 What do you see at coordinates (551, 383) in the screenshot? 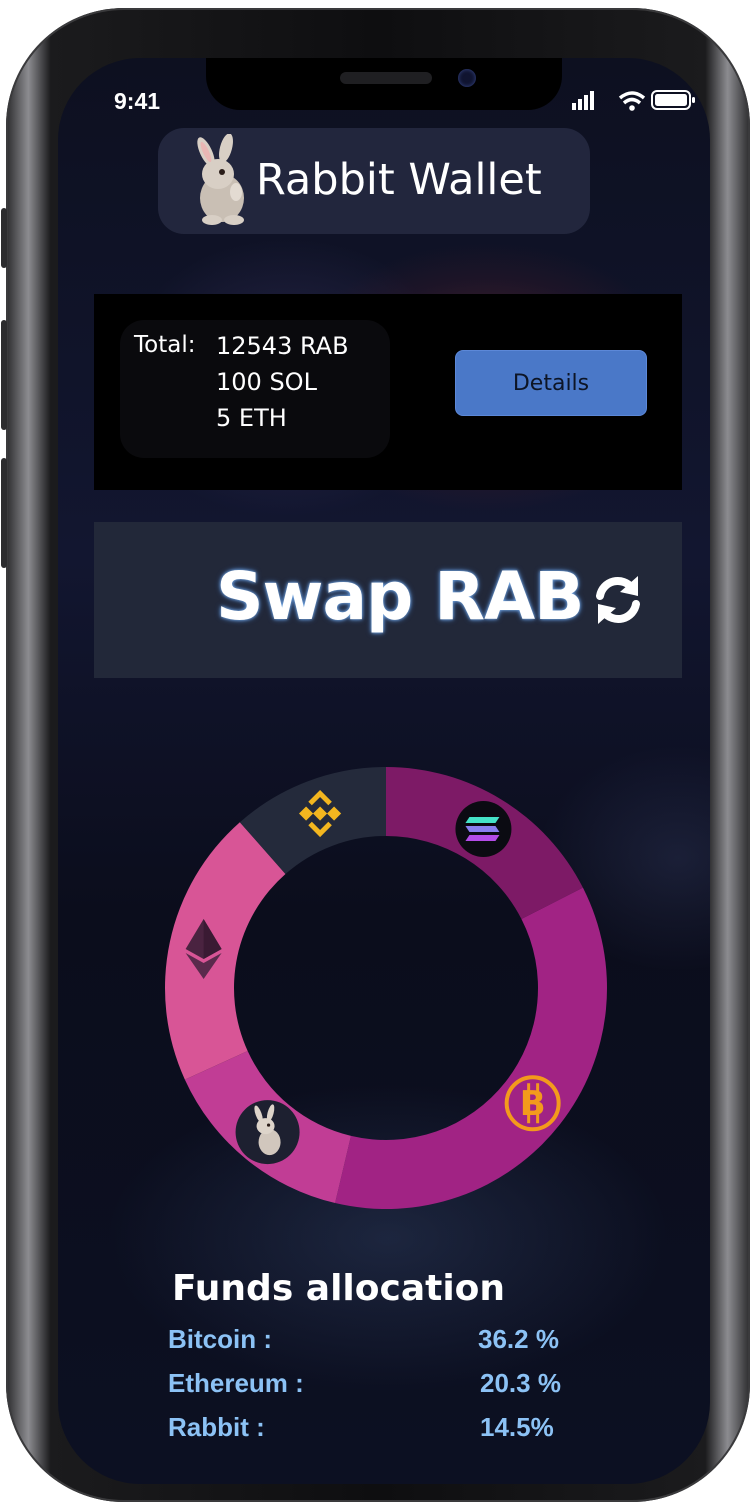
I see `details-button: Details` at bounding box center [551, 383].